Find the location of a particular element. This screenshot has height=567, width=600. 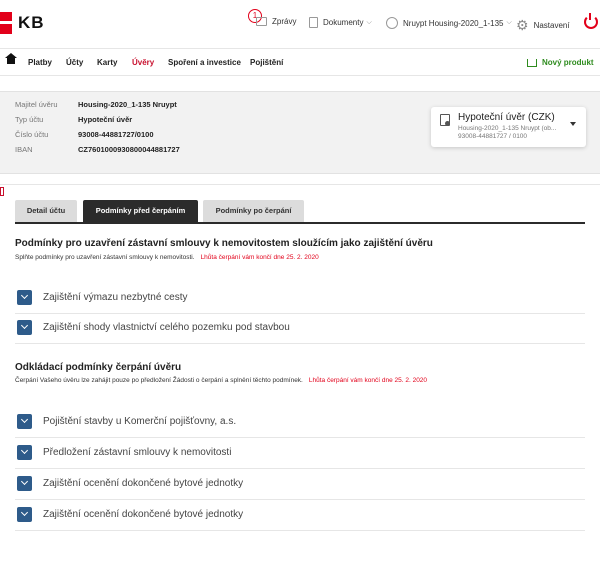

number-label: Číslo účtu is located at coordinates (32, 134).